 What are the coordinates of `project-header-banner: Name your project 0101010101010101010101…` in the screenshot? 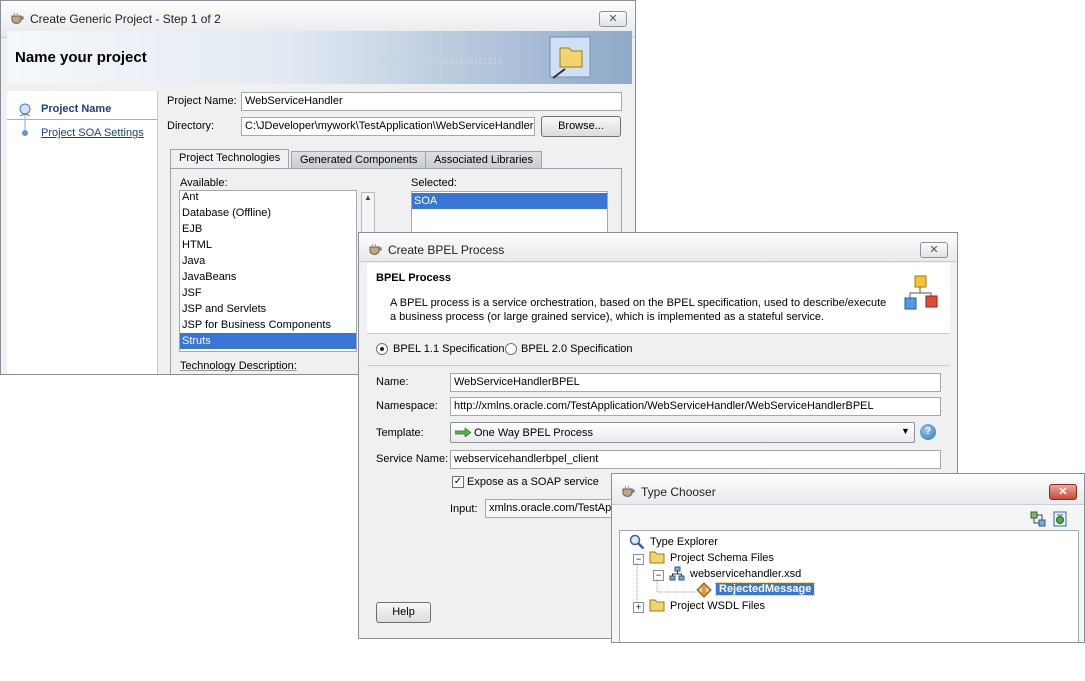 It's located at (319, 57).